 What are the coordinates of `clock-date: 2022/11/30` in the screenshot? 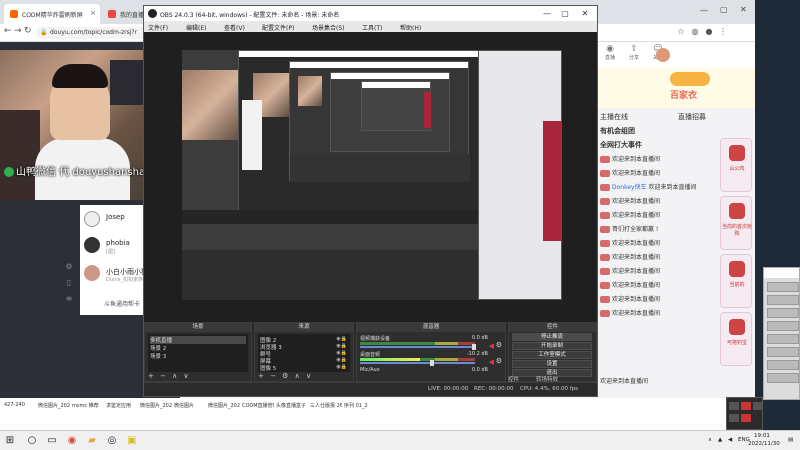 It's located at (764, 444).